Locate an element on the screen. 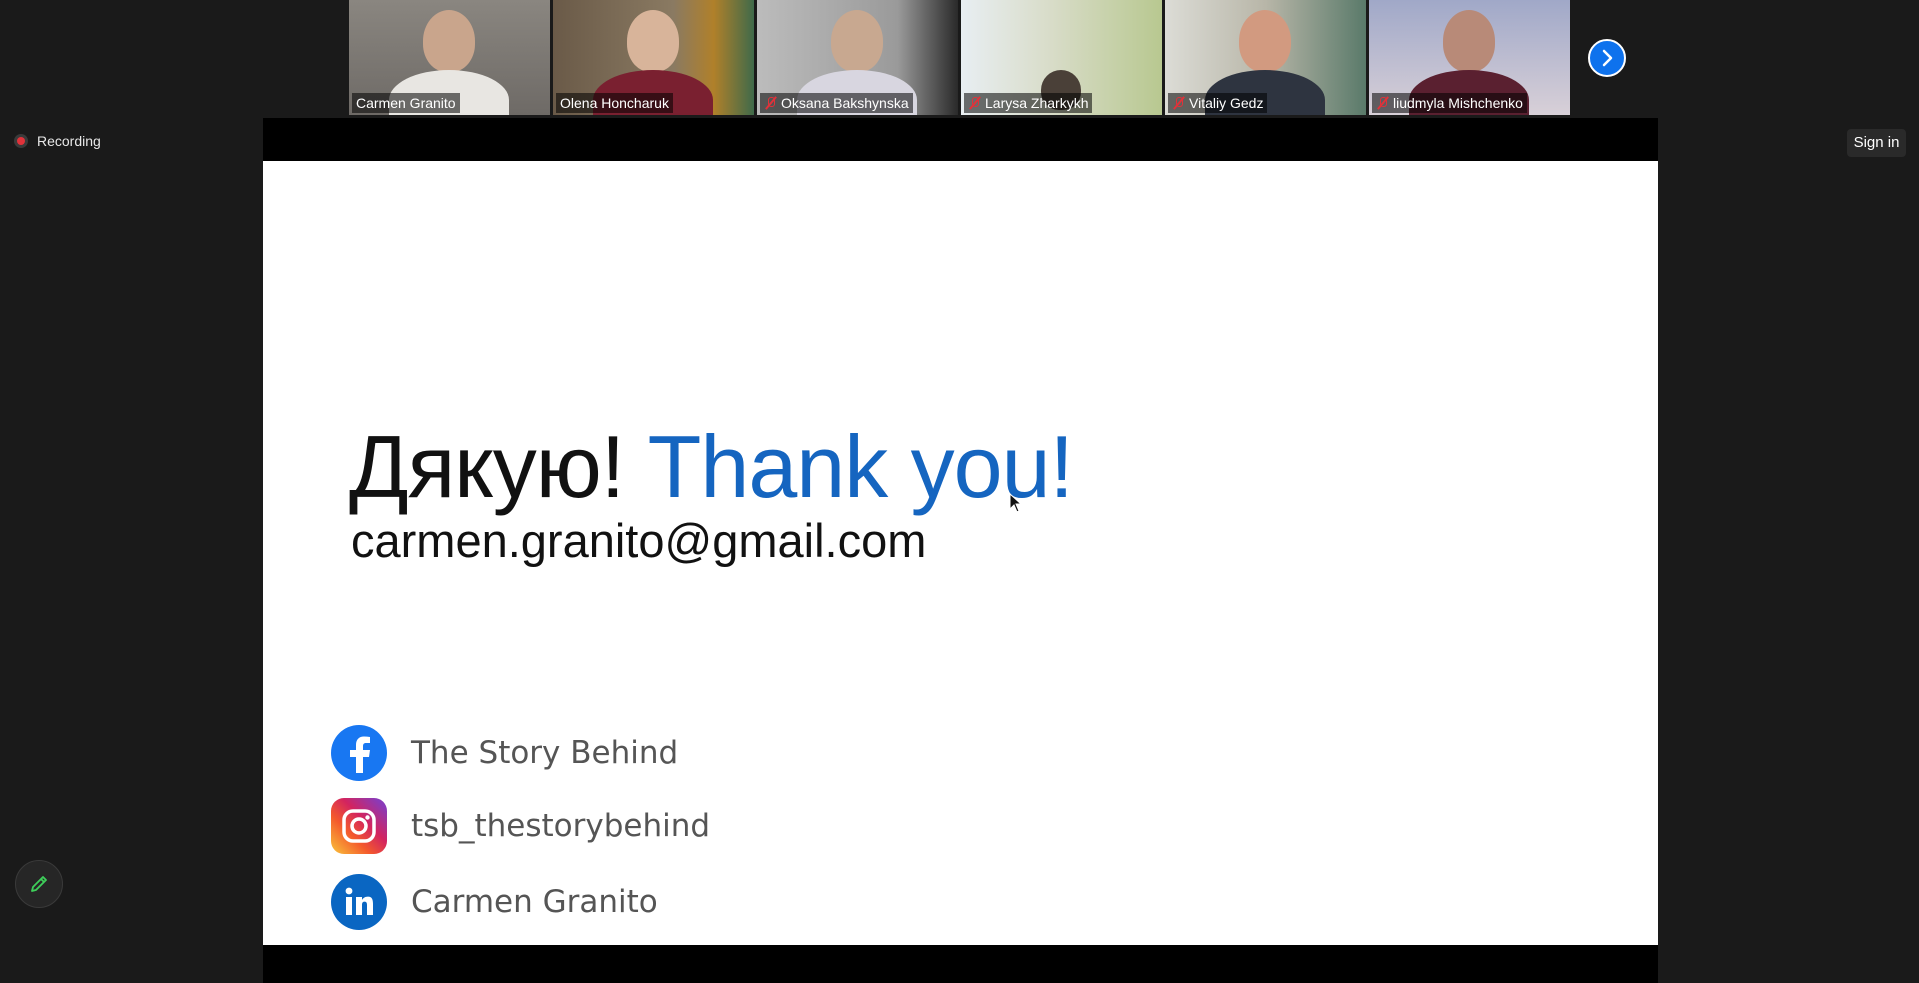  annotate-button is located at coordinates (39, 884).